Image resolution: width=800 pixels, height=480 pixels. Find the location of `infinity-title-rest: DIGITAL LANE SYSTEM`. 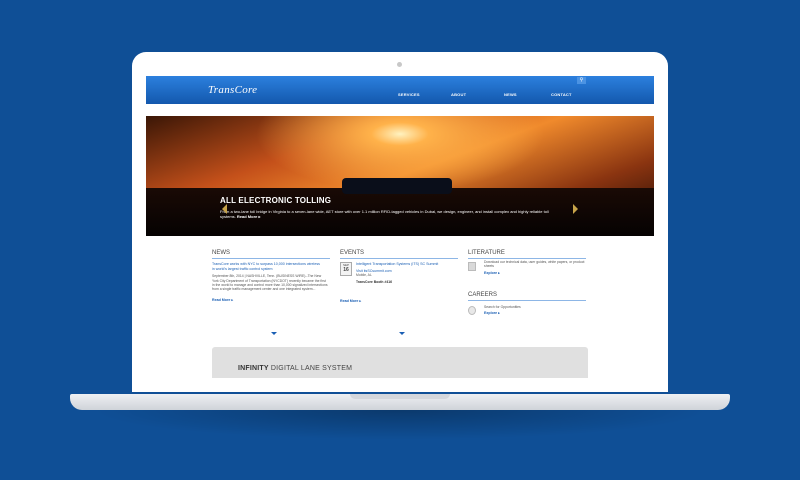

infinity-title-rest: DIGITAL LANE SYSTEM is located at coordinates (310, 368).